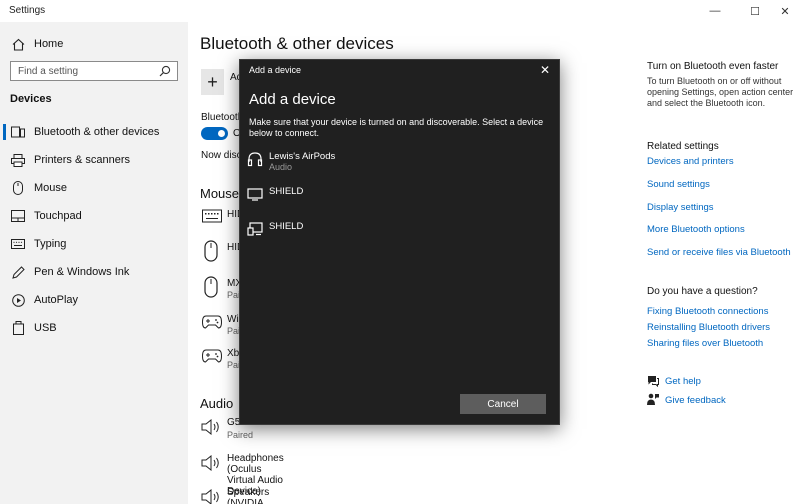  What do you see at coordinates (18, 328) in the screenshot?
I see `usb-icon` at bounding box center [18, 328].